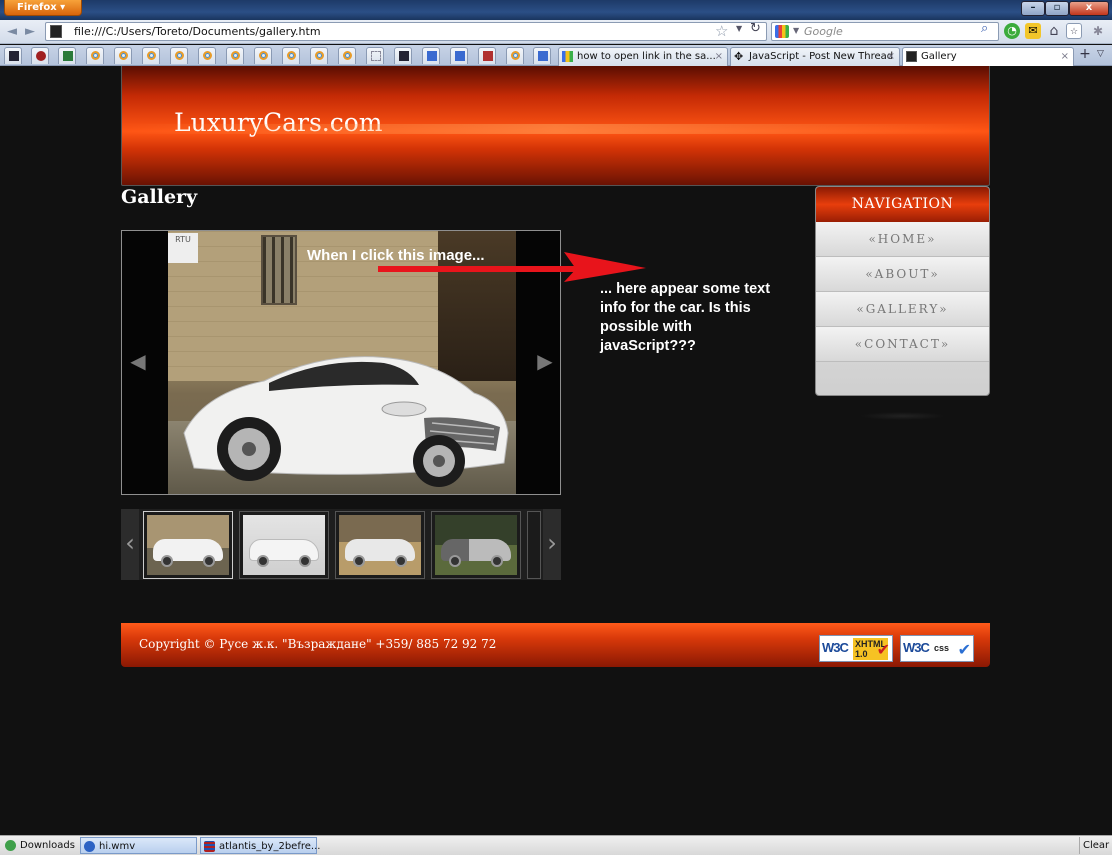  Describe the element at coordinates (902, 204) in the screenshot. I see `navigation-header: NAVIGATION` at that location.